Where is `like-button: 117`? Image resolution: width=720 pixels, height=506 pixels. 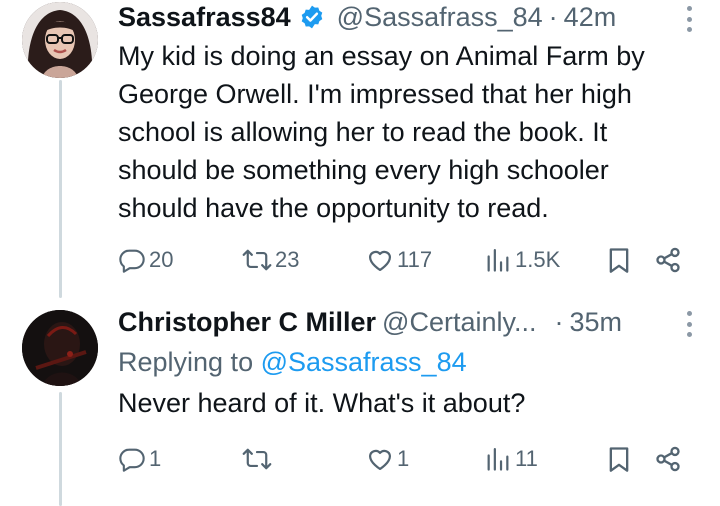 like-button: 117 is located at coordinates (399, 260).